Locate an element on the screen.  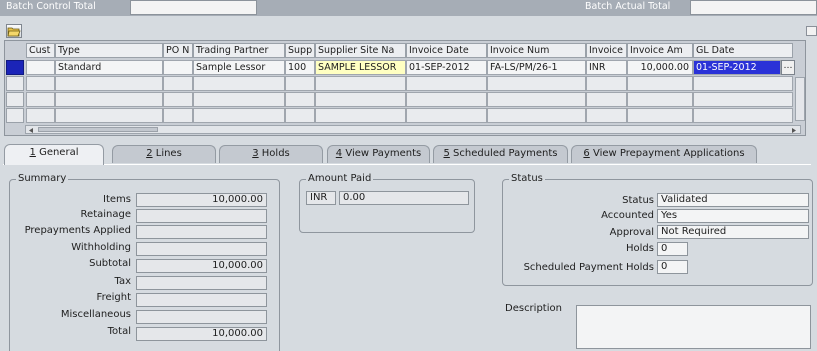
subtotal-field: 10,000.00 is located at coordinates (201, 266).